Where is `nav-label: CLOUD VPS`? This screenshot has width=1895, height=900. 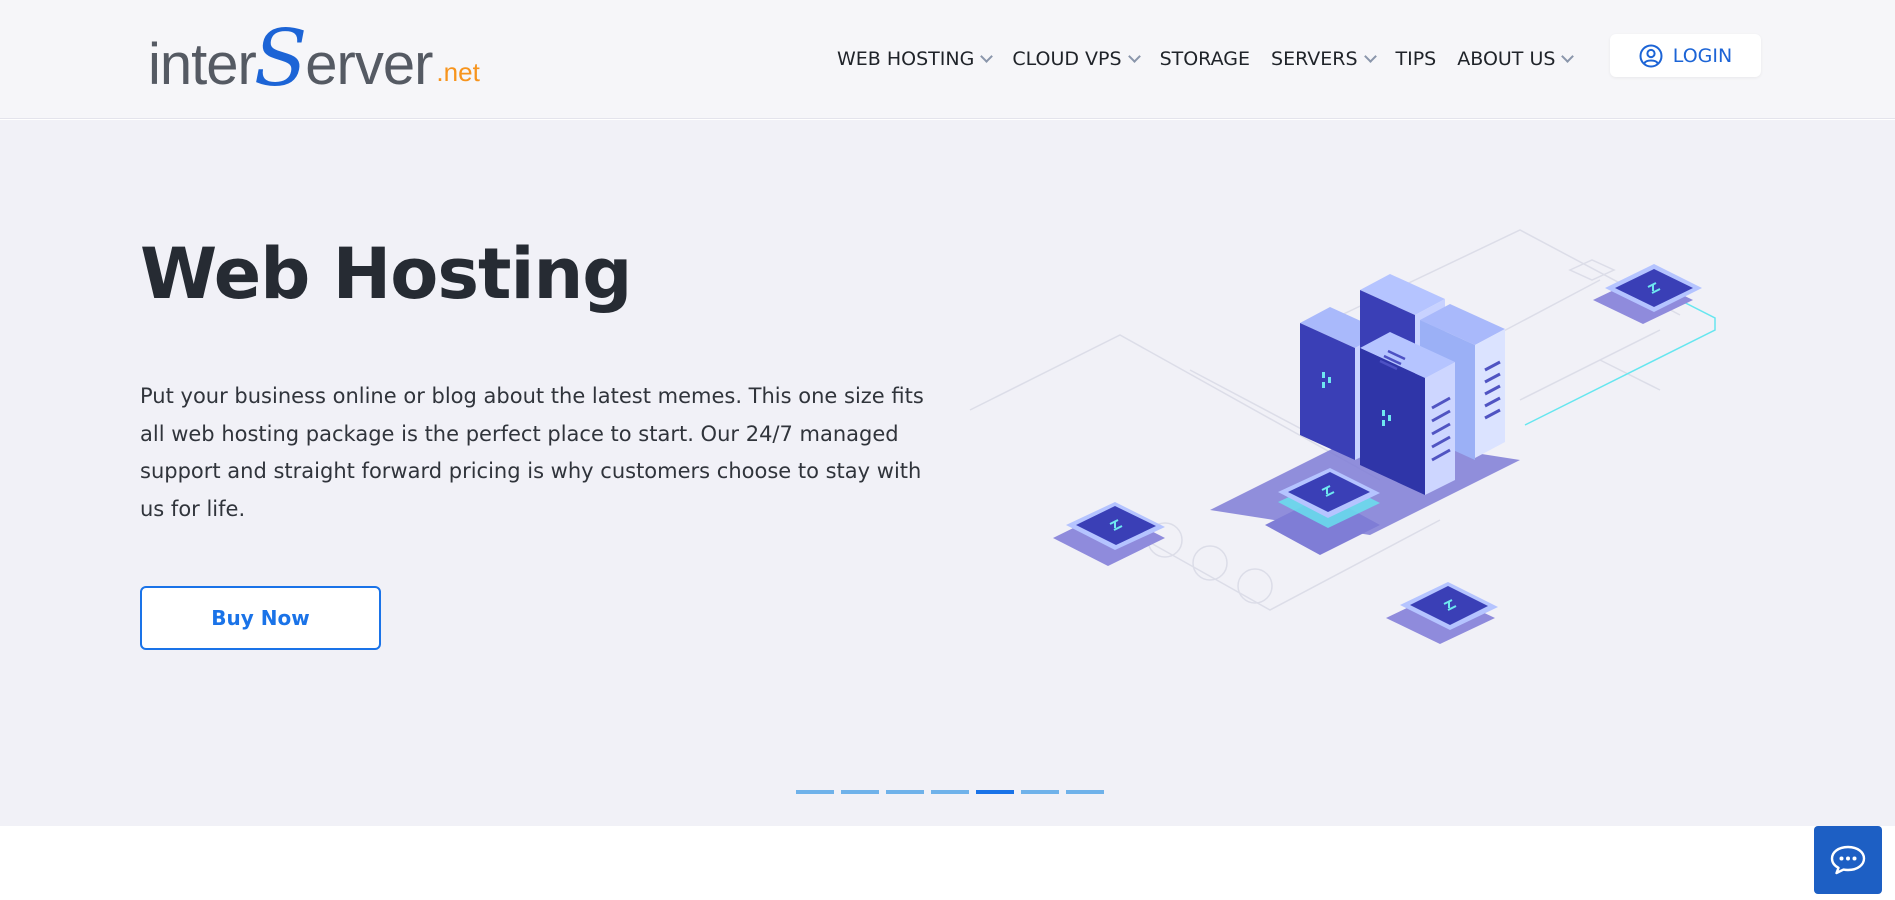
nav-label: CLOUD VPS is located at coordinates (1067, 59).